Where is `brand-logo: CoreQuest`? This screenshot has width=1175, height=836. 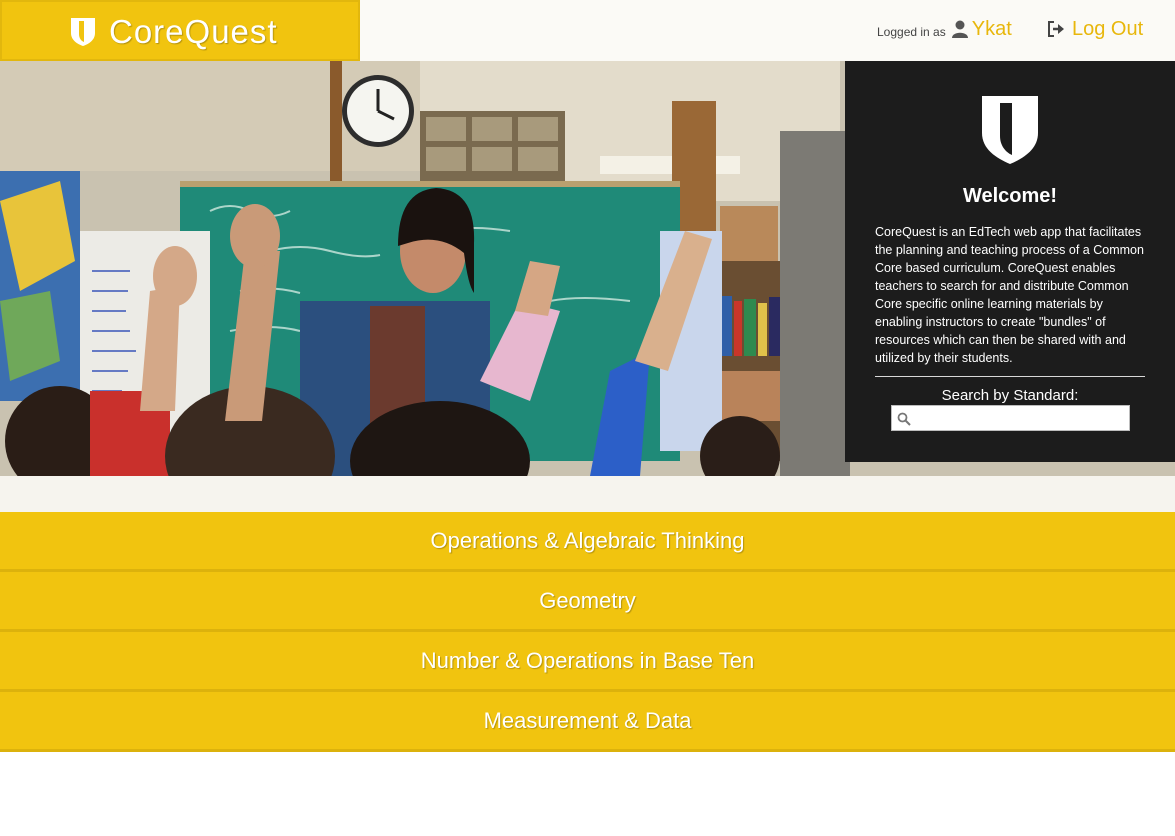 brand-logo: CoreQuest is located at coordinates (180, 30).